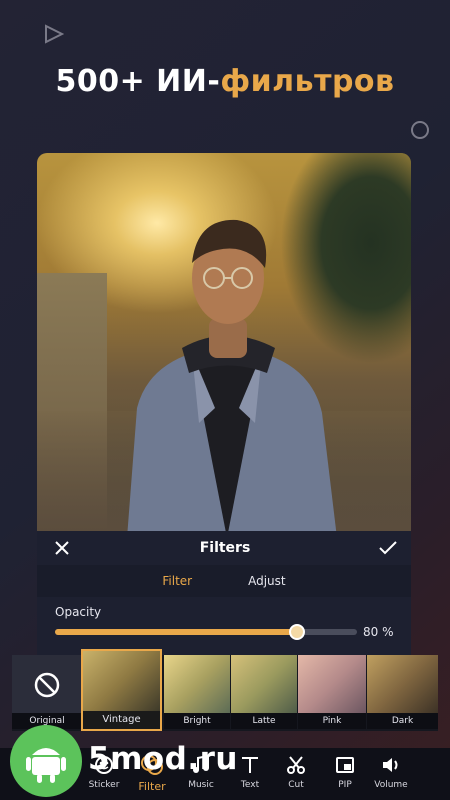 This screenshot has width=450, height=800. Describe the element at coordinates (402, 721) in the screenshot. I see `filter-label: Dark` at that location.